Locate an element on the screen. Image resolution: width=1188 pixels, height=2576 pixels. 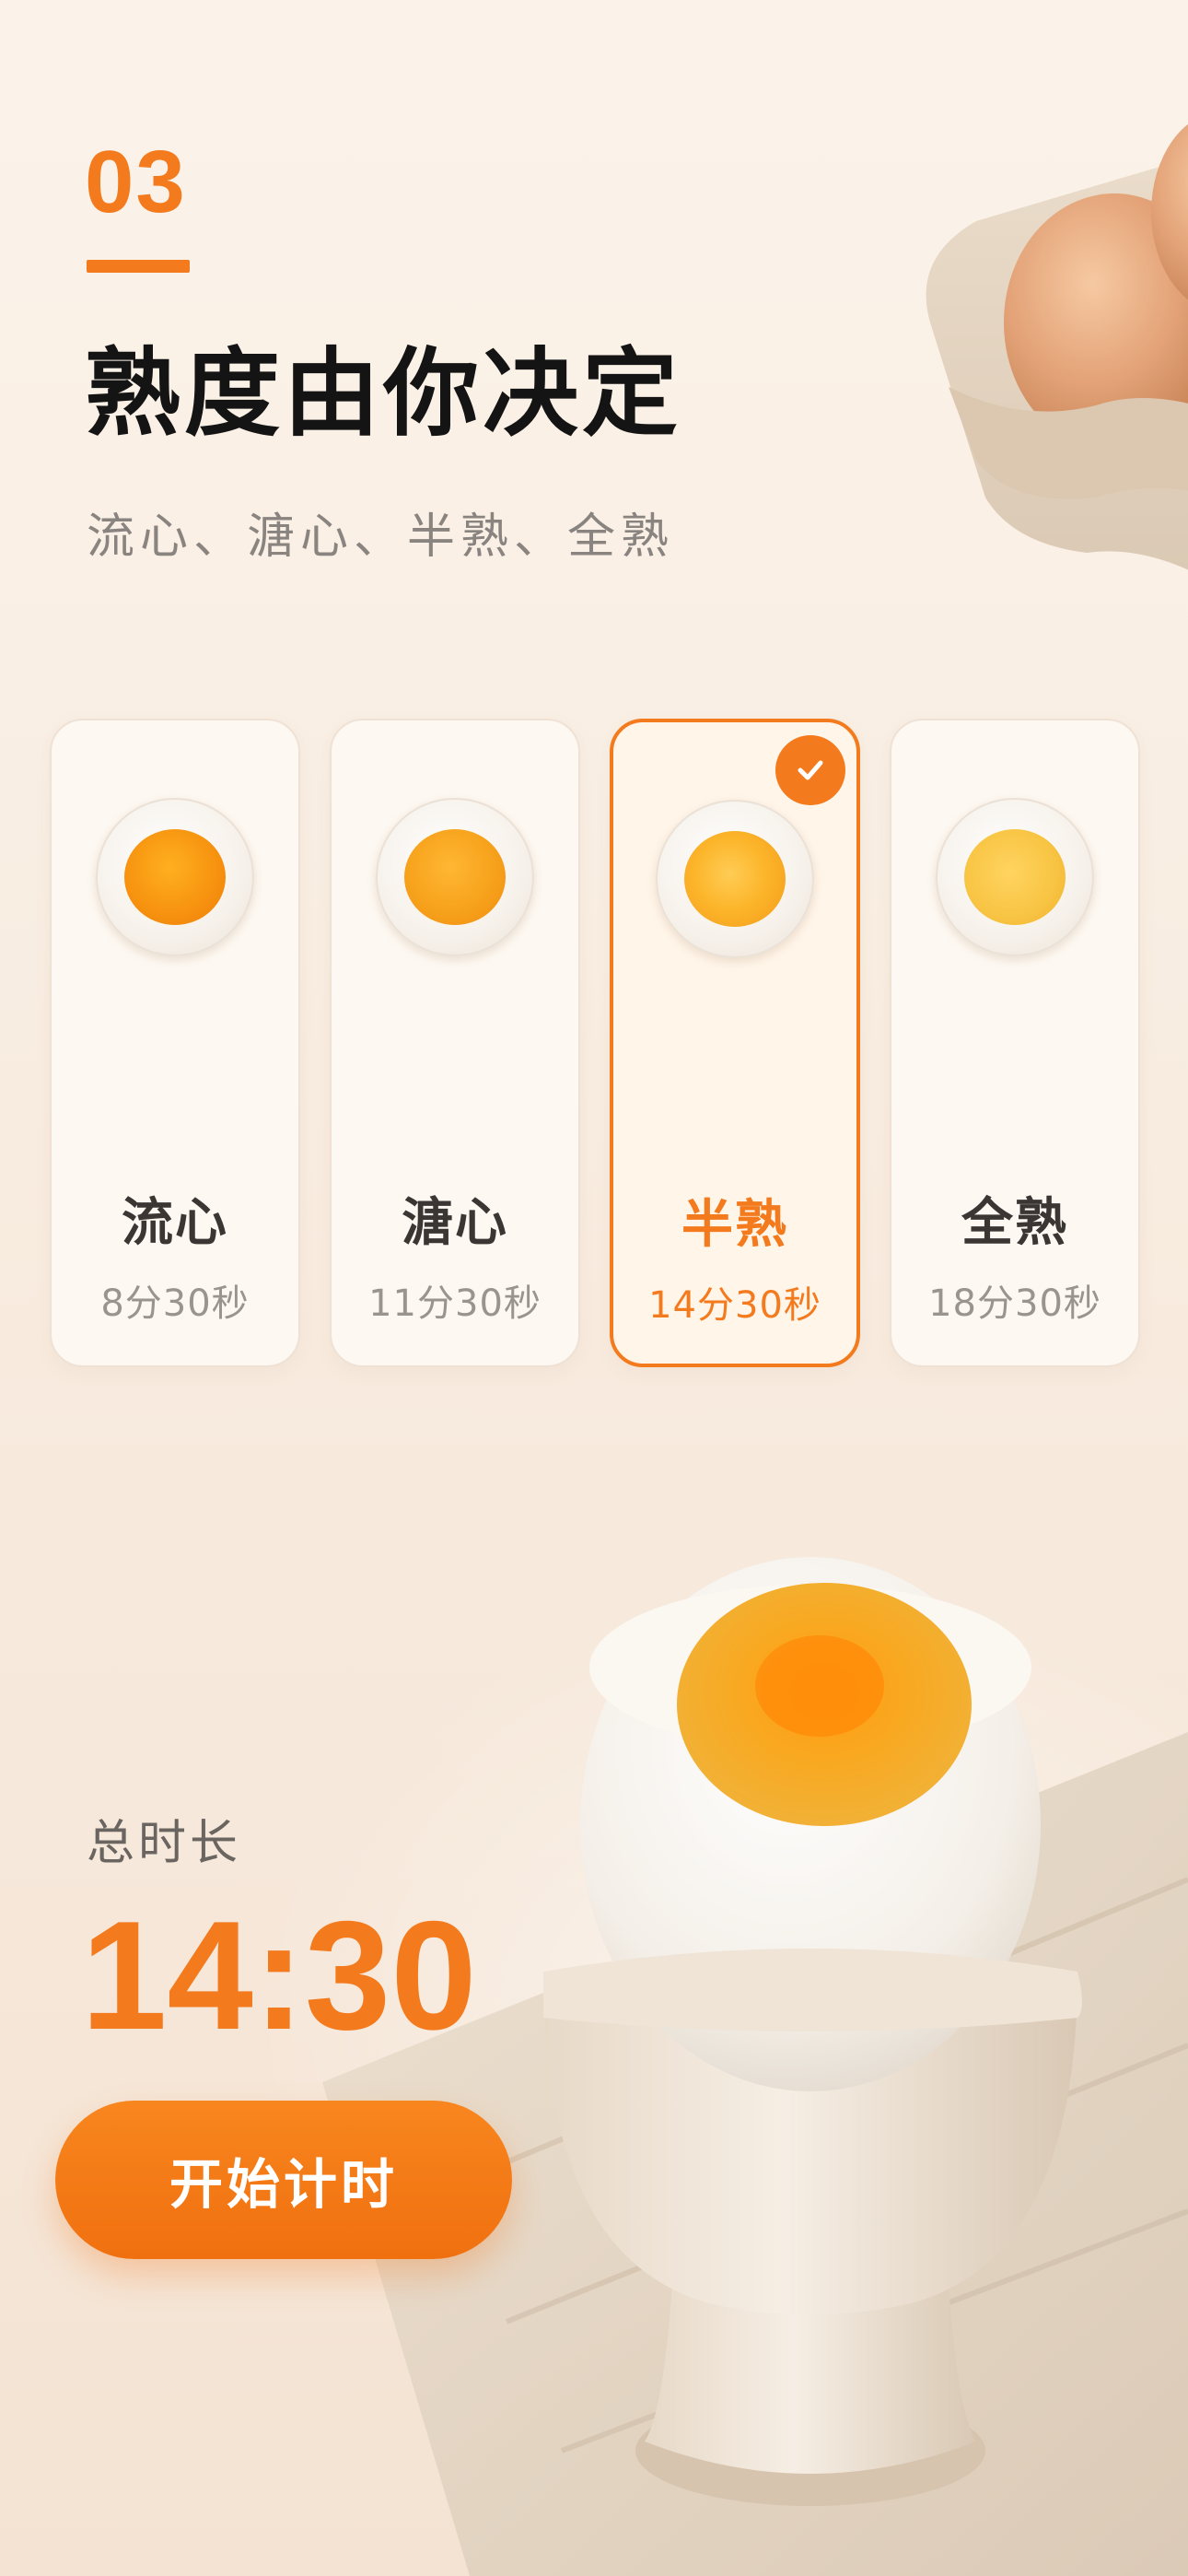
egg-carton-image is located at coordinates (1057, 346).